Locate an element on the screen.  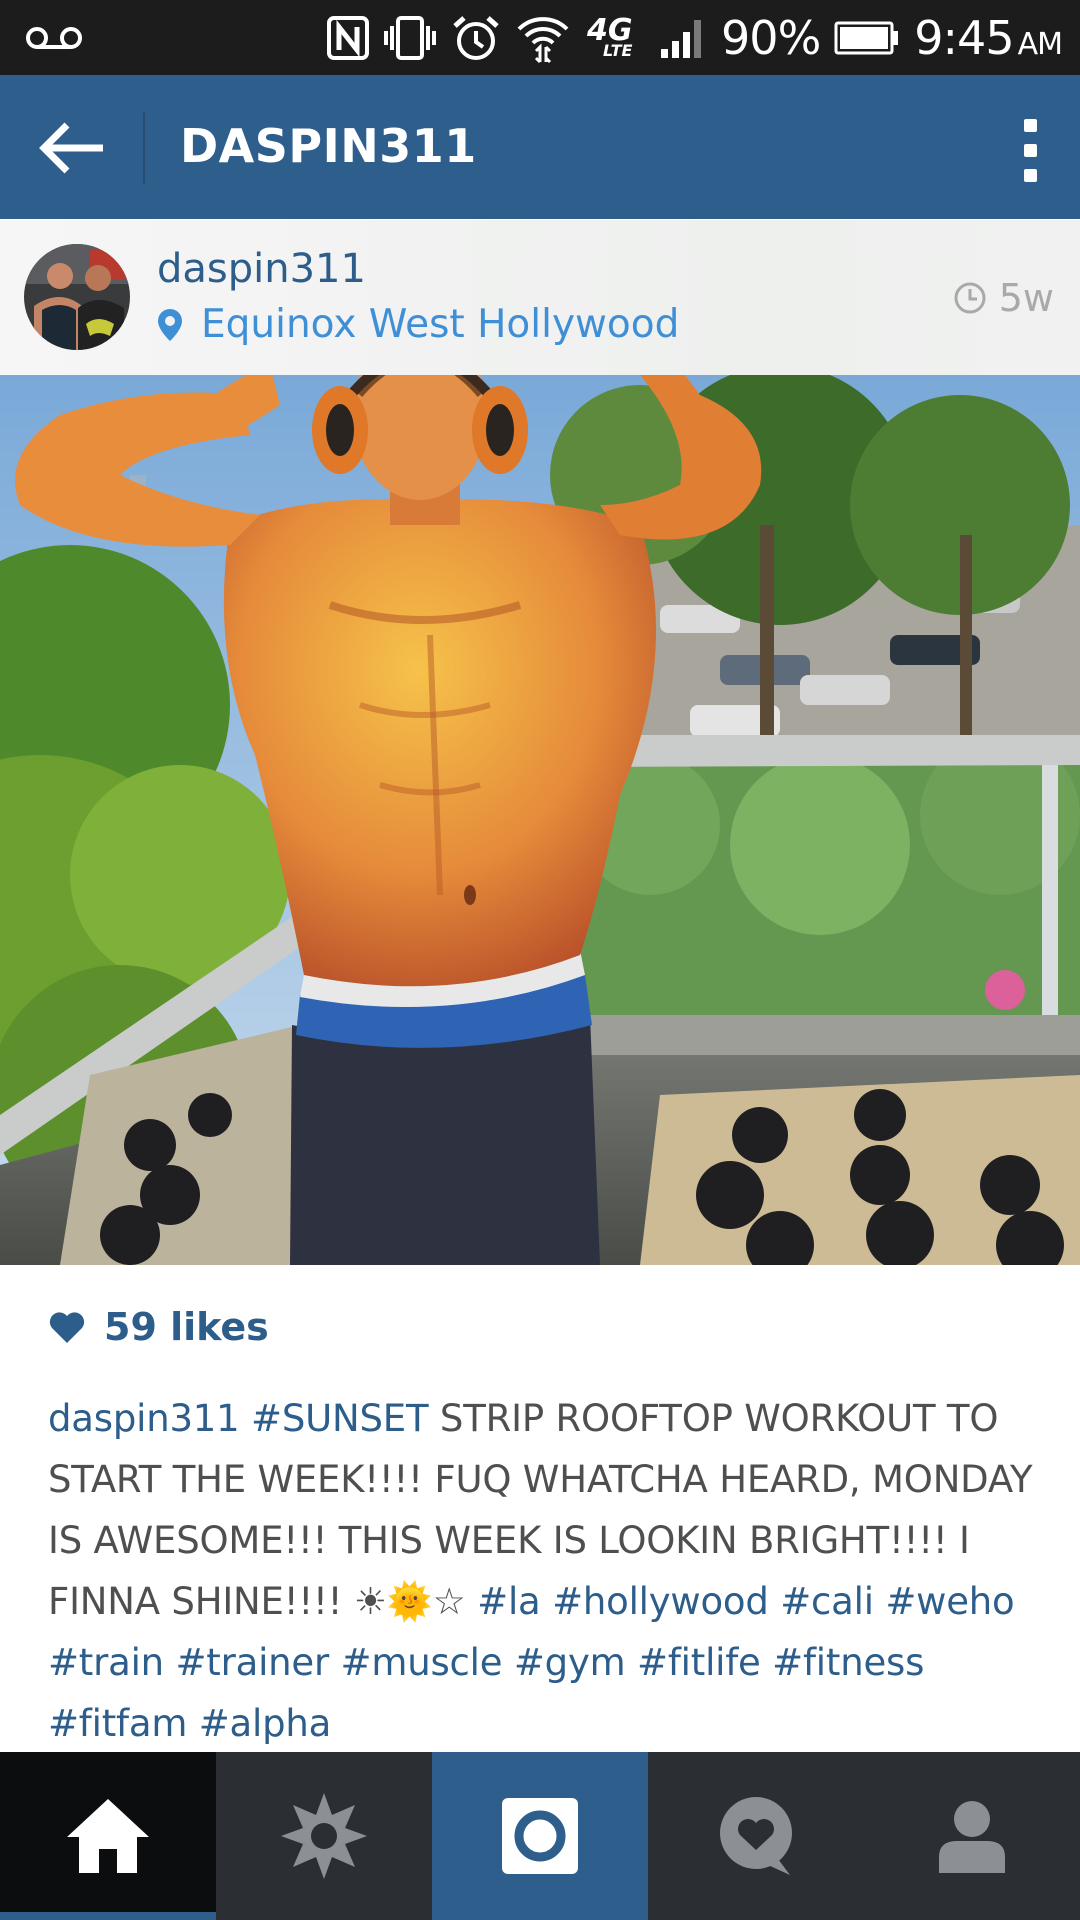
nav-tab-activity is located at coordinates (756, 1836).